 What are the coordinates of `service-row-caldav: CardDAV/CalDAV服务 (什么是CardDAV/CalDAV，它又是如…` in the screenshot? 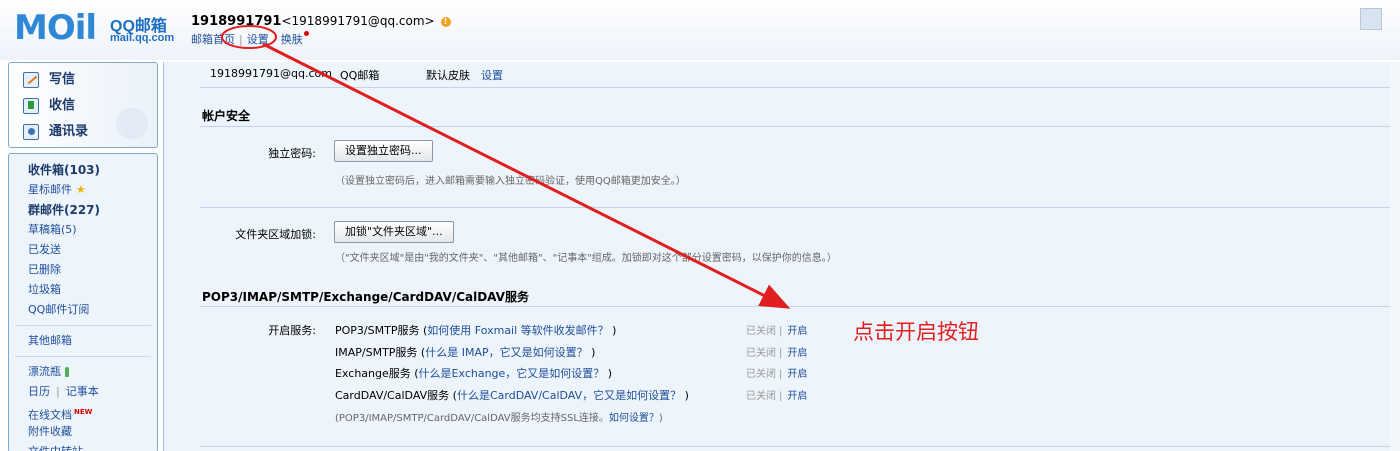 It's located at (512, 395).